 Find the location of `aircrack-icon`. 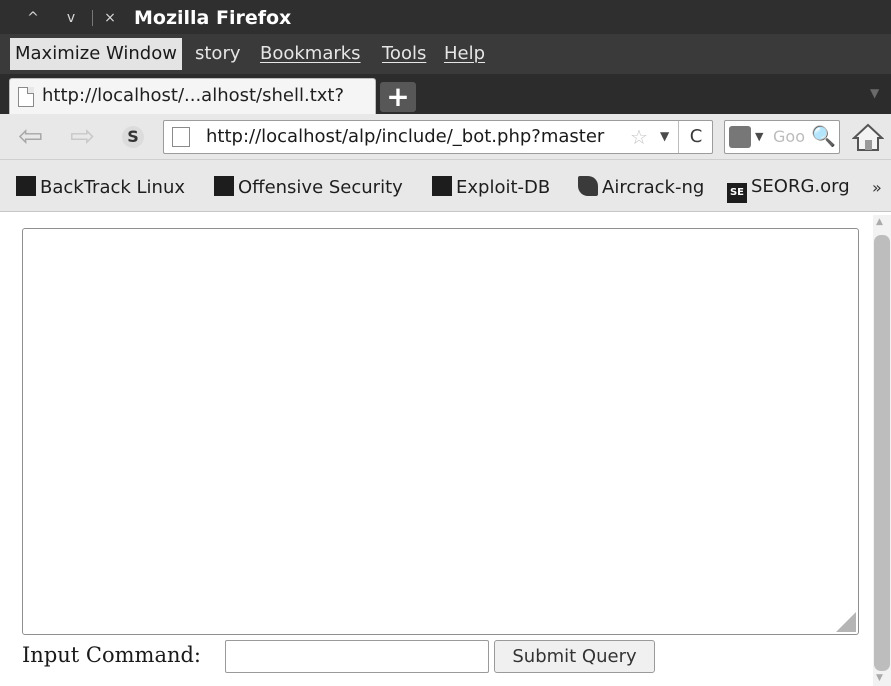

aircrack-icon is located at coordinates (588, 186).